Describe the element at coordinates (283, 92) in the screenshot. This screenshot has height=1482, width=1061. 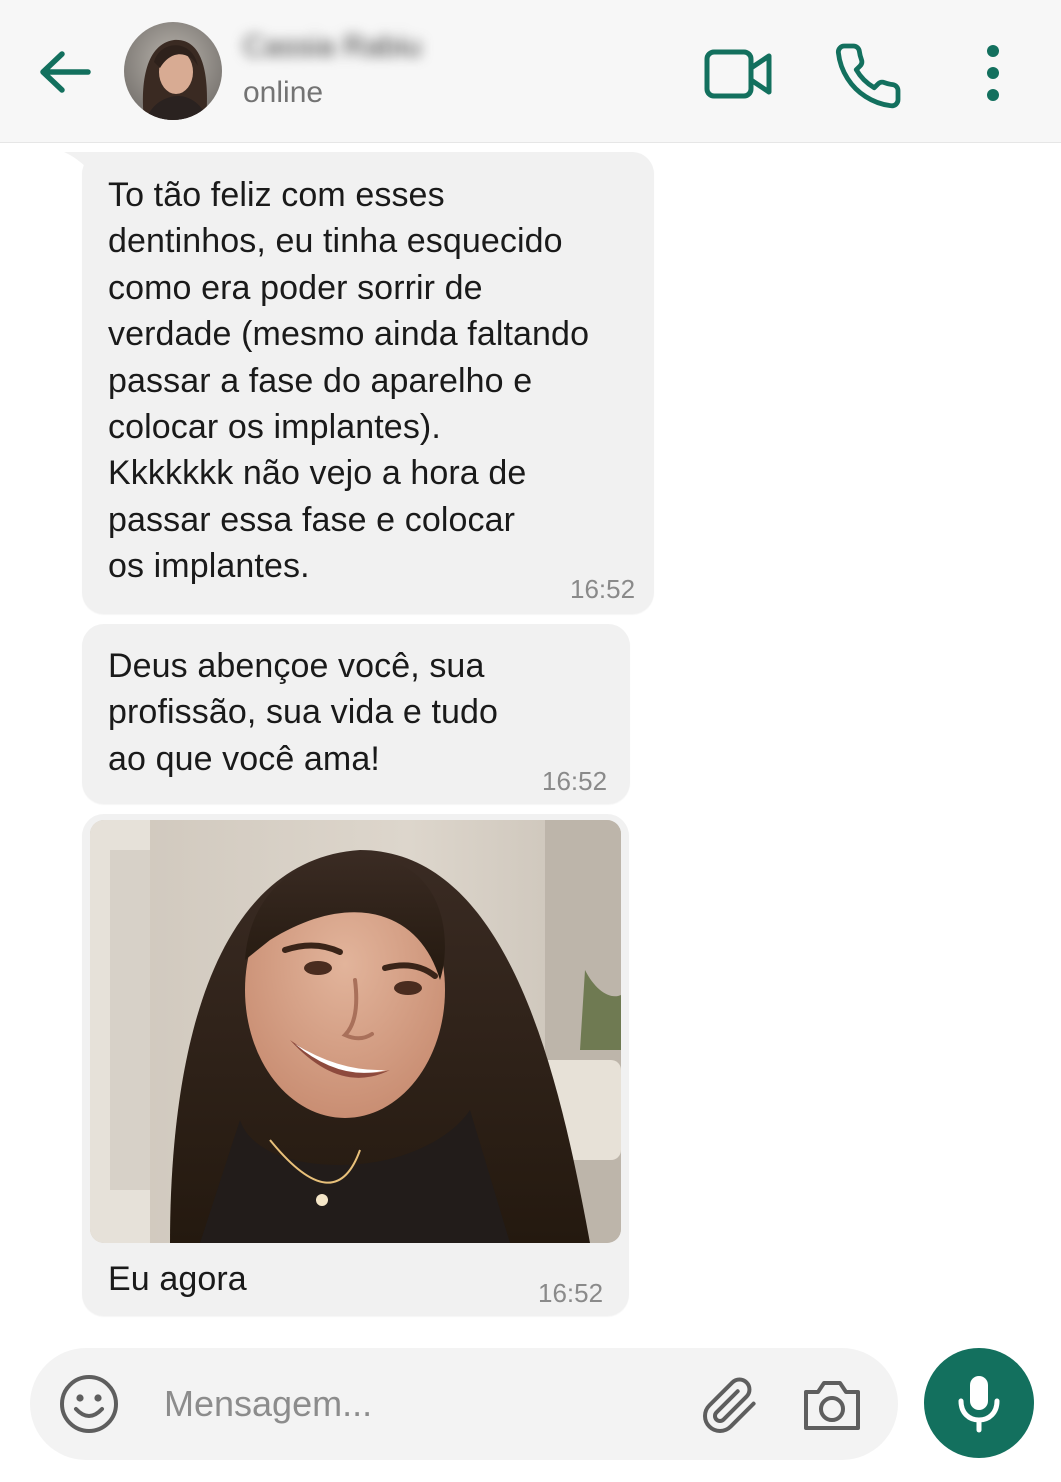
I see `contact-status: online` at that location.